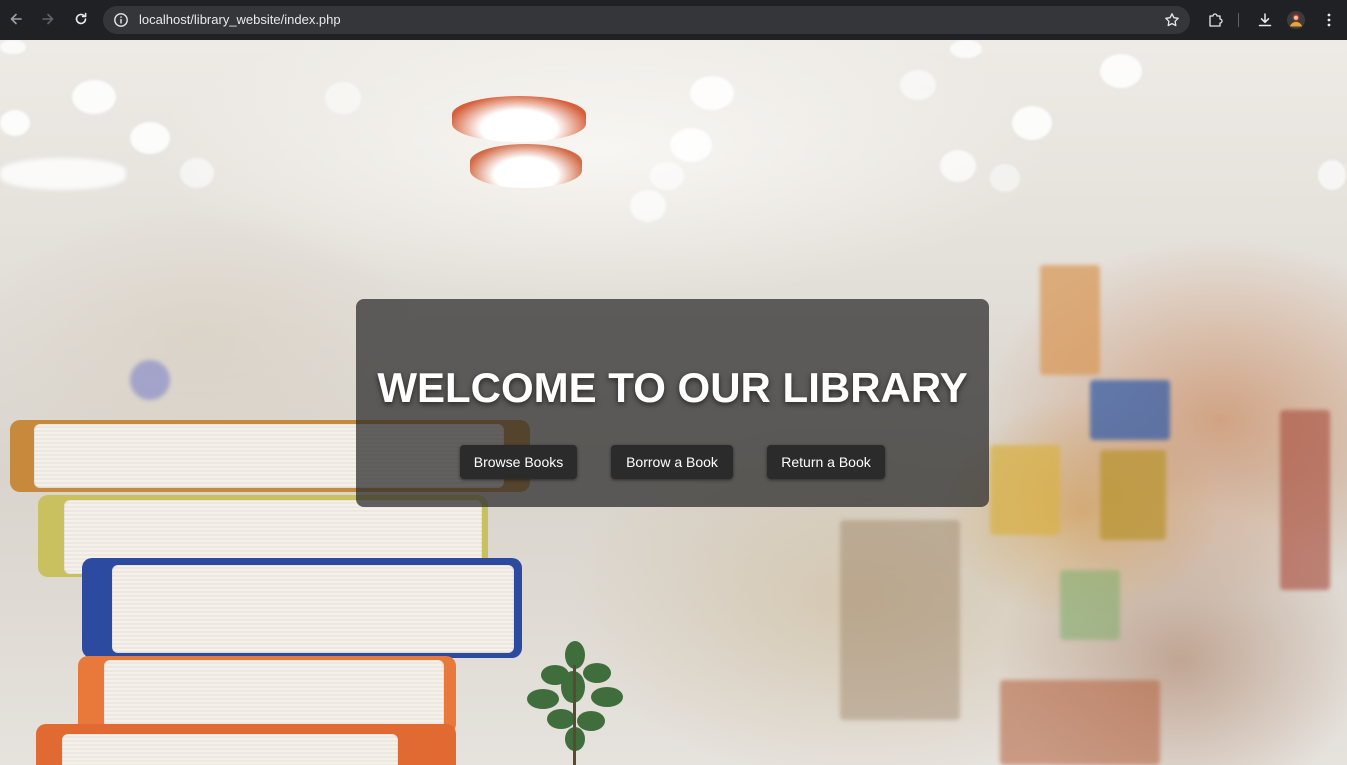 Image resolution: width=1347 pixels, height=765 pixels. Describe the element at coordinates (672, 387) in the screenshot. I see `page-title: WELCOME TO OUR LIBRARY` at that location.